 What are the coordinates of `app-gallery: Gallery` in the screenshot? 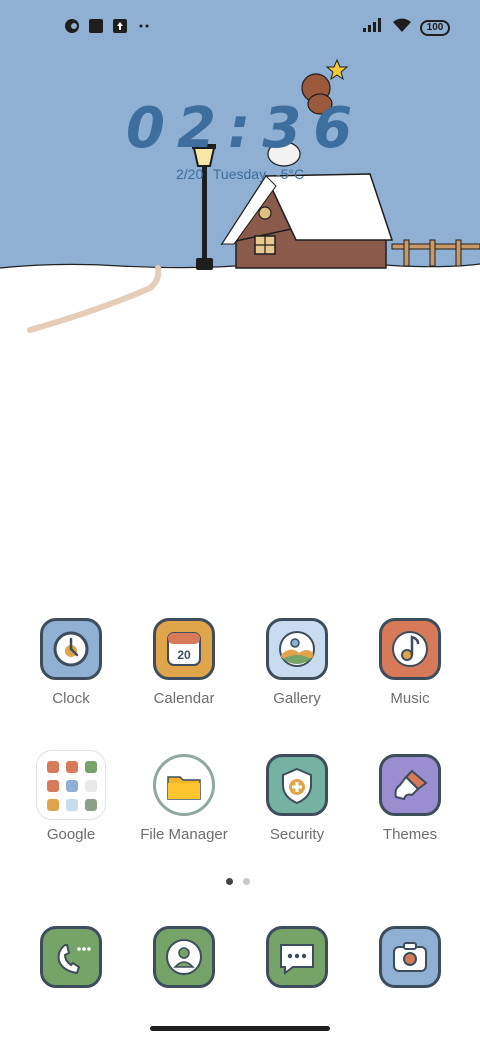 It's located at (297, 662).